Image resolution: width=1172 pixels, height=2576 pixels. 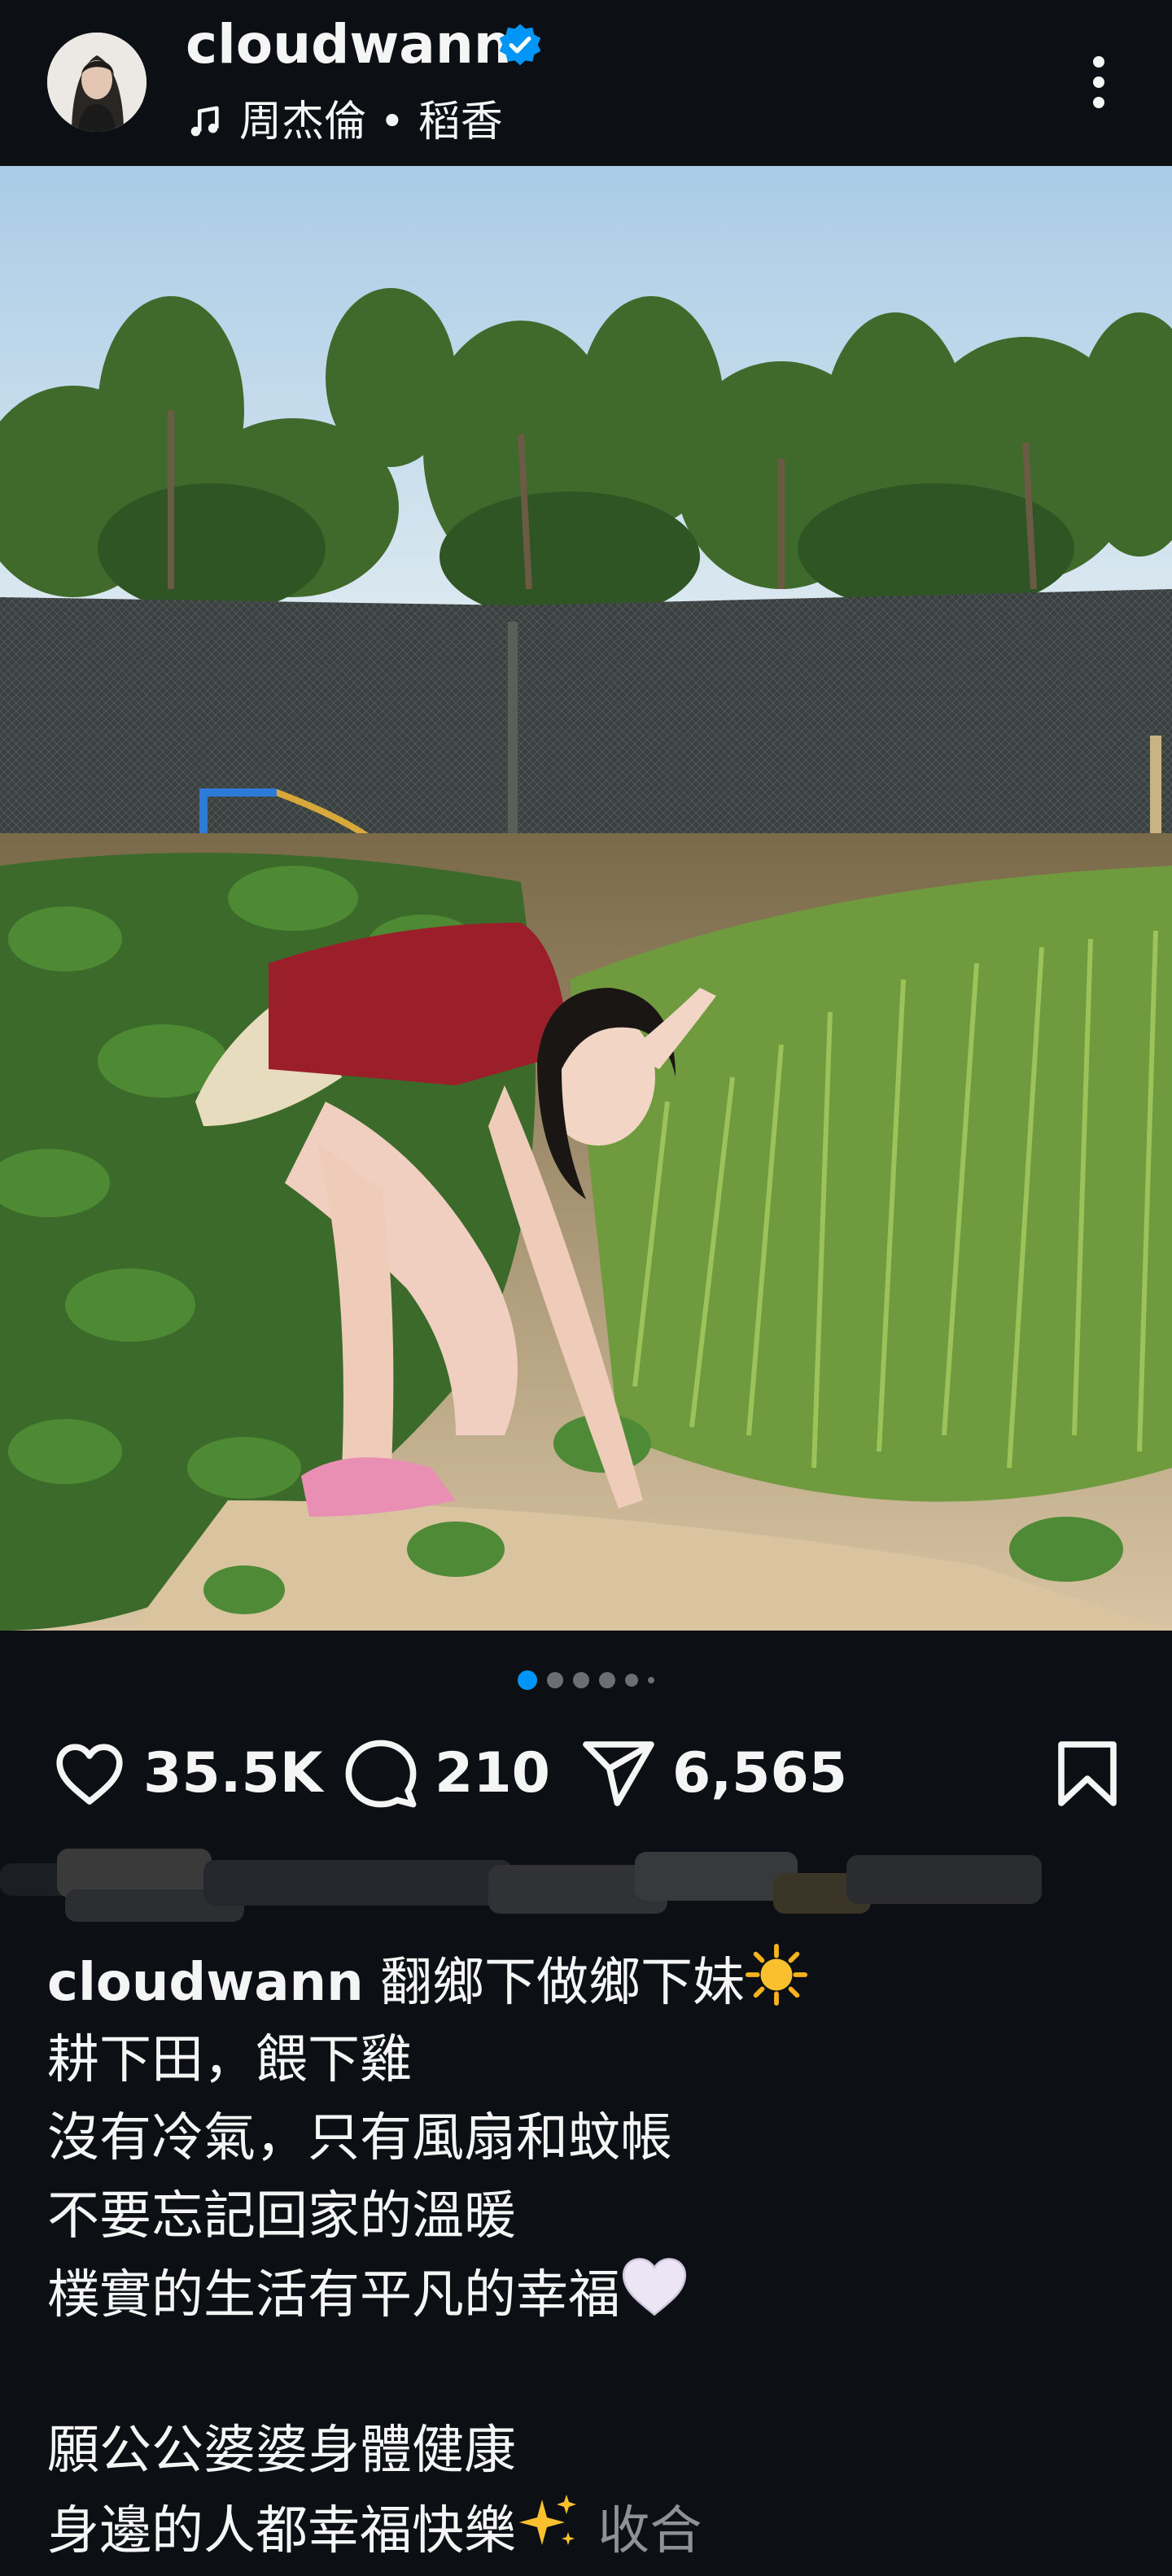 What do you see at coordinates (333, 2295) in the screenshot?
I see `caption-text: 樸實的生活有平凡的幸福` at bounding box center [333, 2295].